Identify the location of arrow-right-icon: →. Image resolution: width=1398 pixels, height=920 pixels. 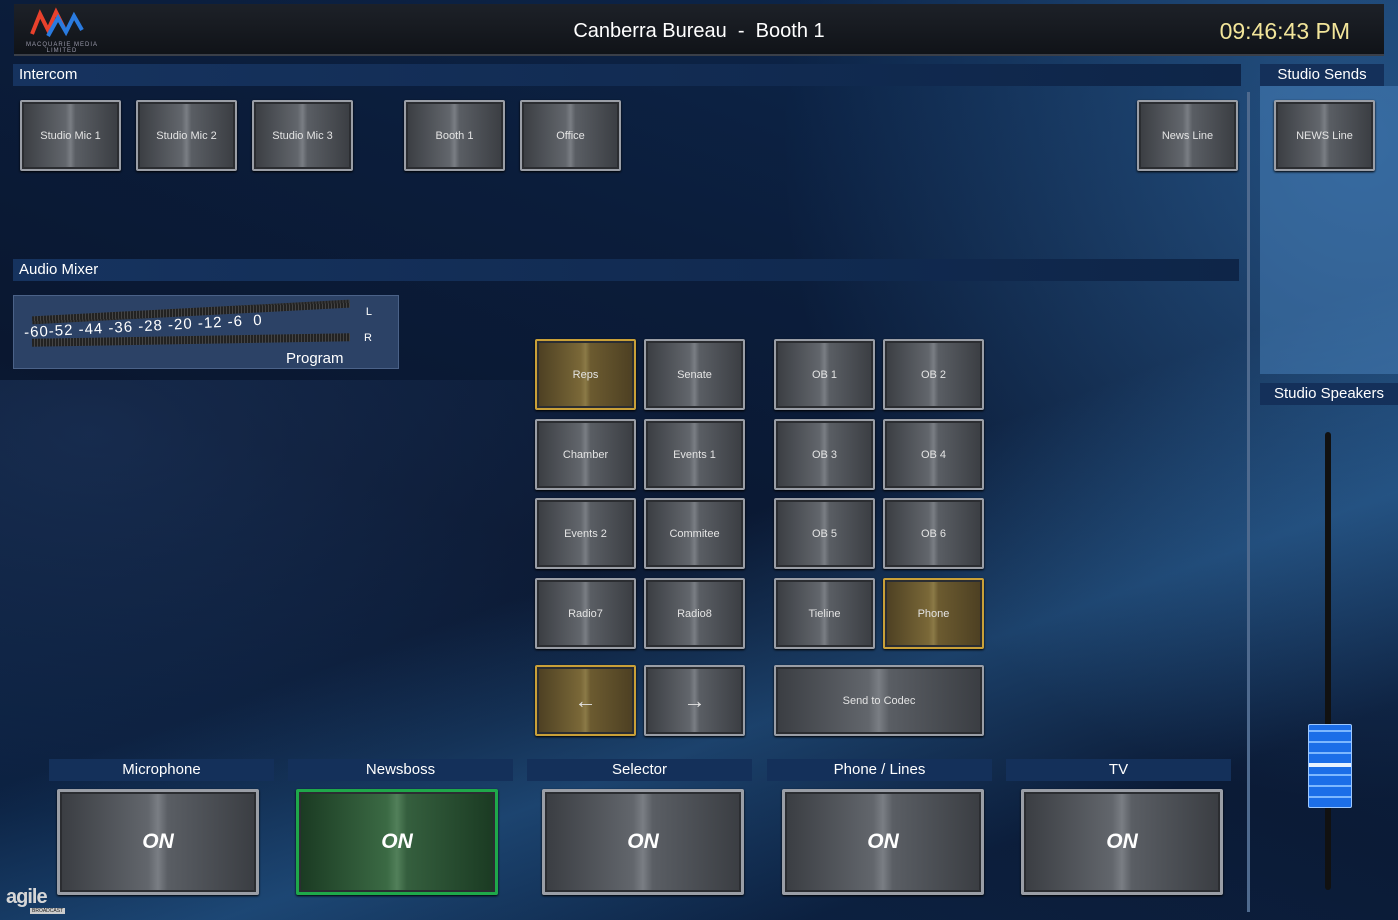
(694, 700).